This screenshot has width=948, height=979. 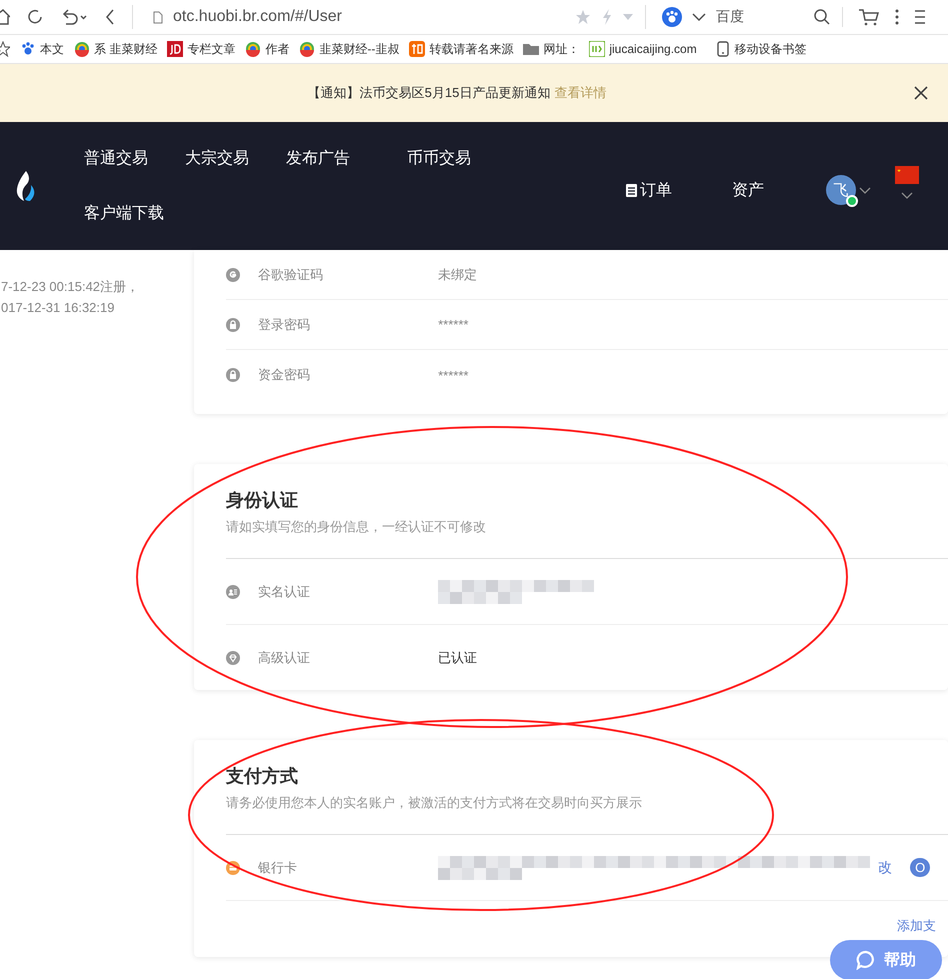 What do you see at coordinates (74, 17) in the screenshot?
I see `undo-icon` at bounding box center [74, 17].